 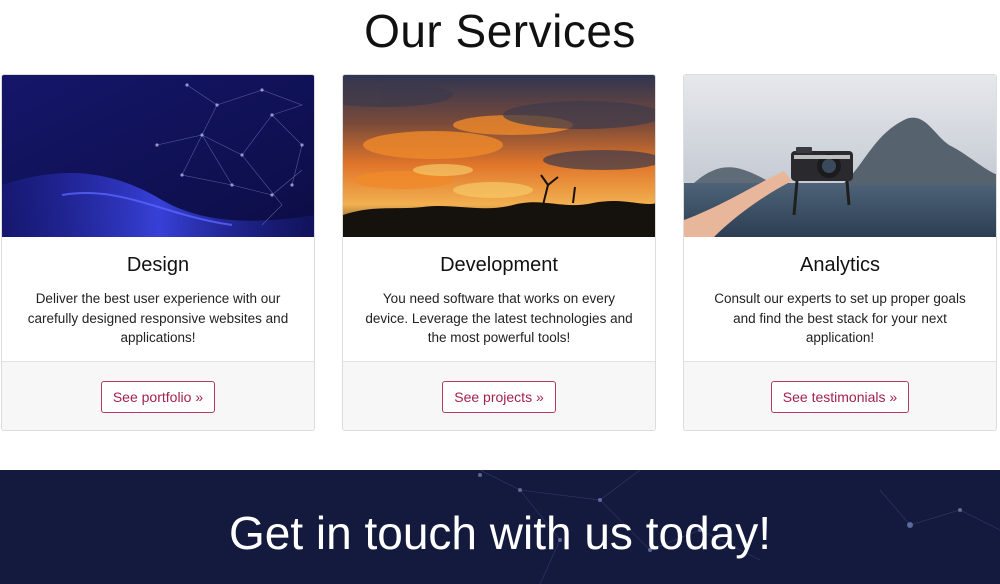 I want to click on analytics-image, so click(x=840, y=156).